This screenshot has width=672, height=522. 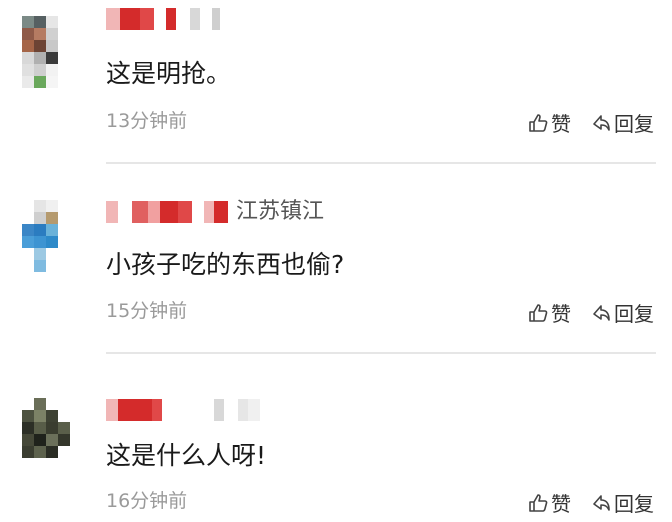 What do you see at coordinates (280, 211) in the screenshot?
I see `user-location: 江苏镇江` at bounding box center [280, 211].